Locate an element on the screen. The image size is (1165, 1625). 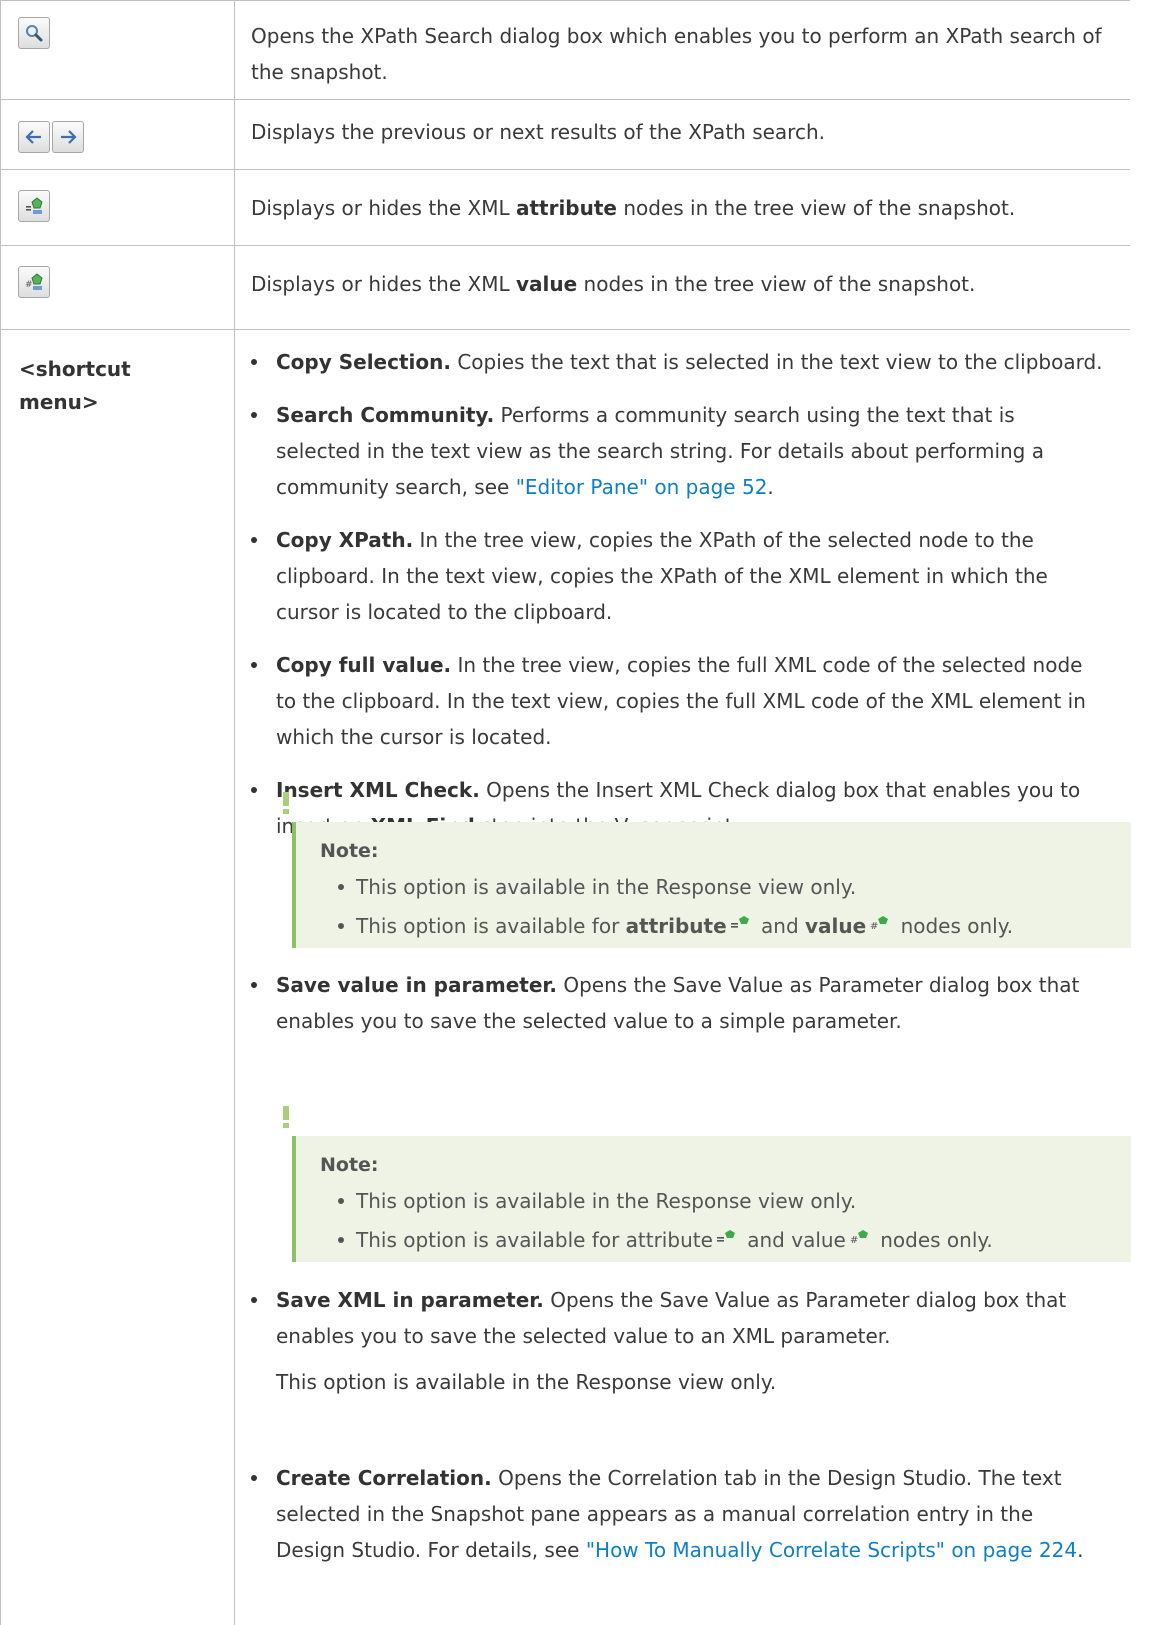
value-nodes-icon: # is located at coordinates (34, 281).